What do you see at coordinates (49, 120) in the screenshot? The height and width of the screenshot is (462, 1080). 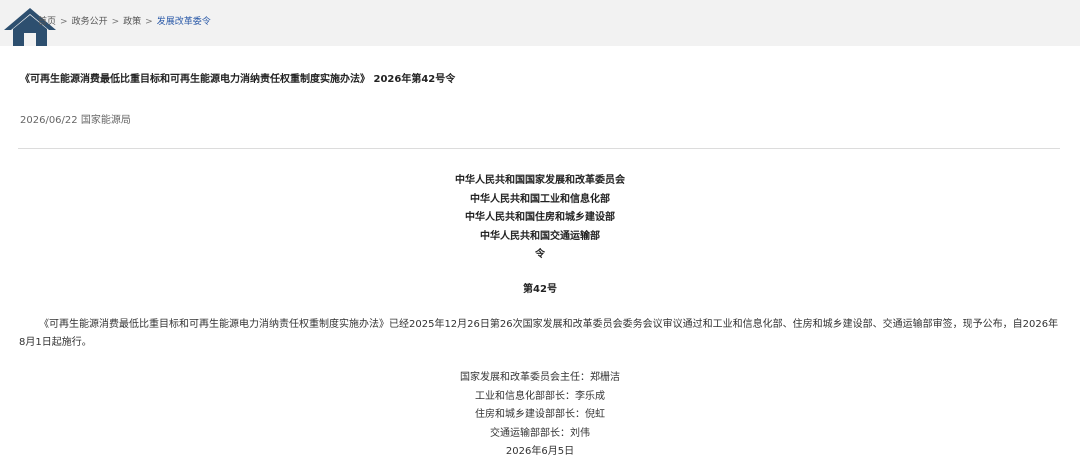 I see `article-date: 2026/06/22` at bounding box center [49, 120].